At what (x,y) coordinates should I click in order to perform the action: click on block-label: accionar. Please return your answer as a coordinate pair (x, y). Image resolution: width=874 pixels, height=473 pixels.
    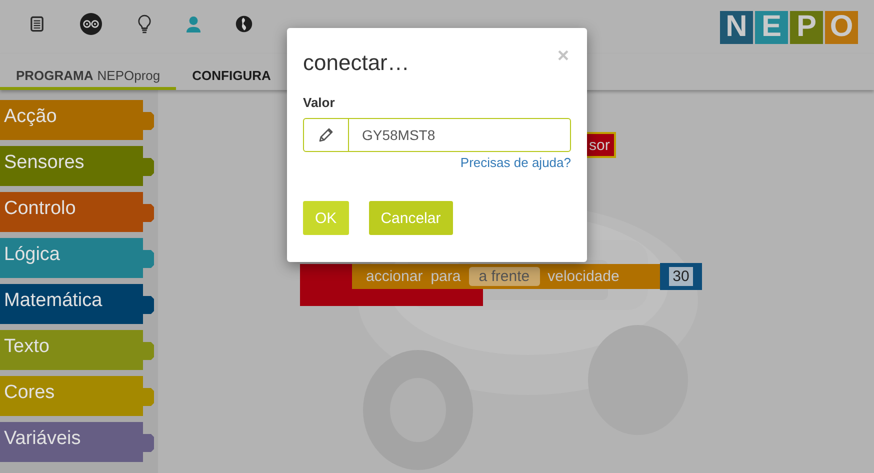
    Looking at the image, I should click on (394, 276).